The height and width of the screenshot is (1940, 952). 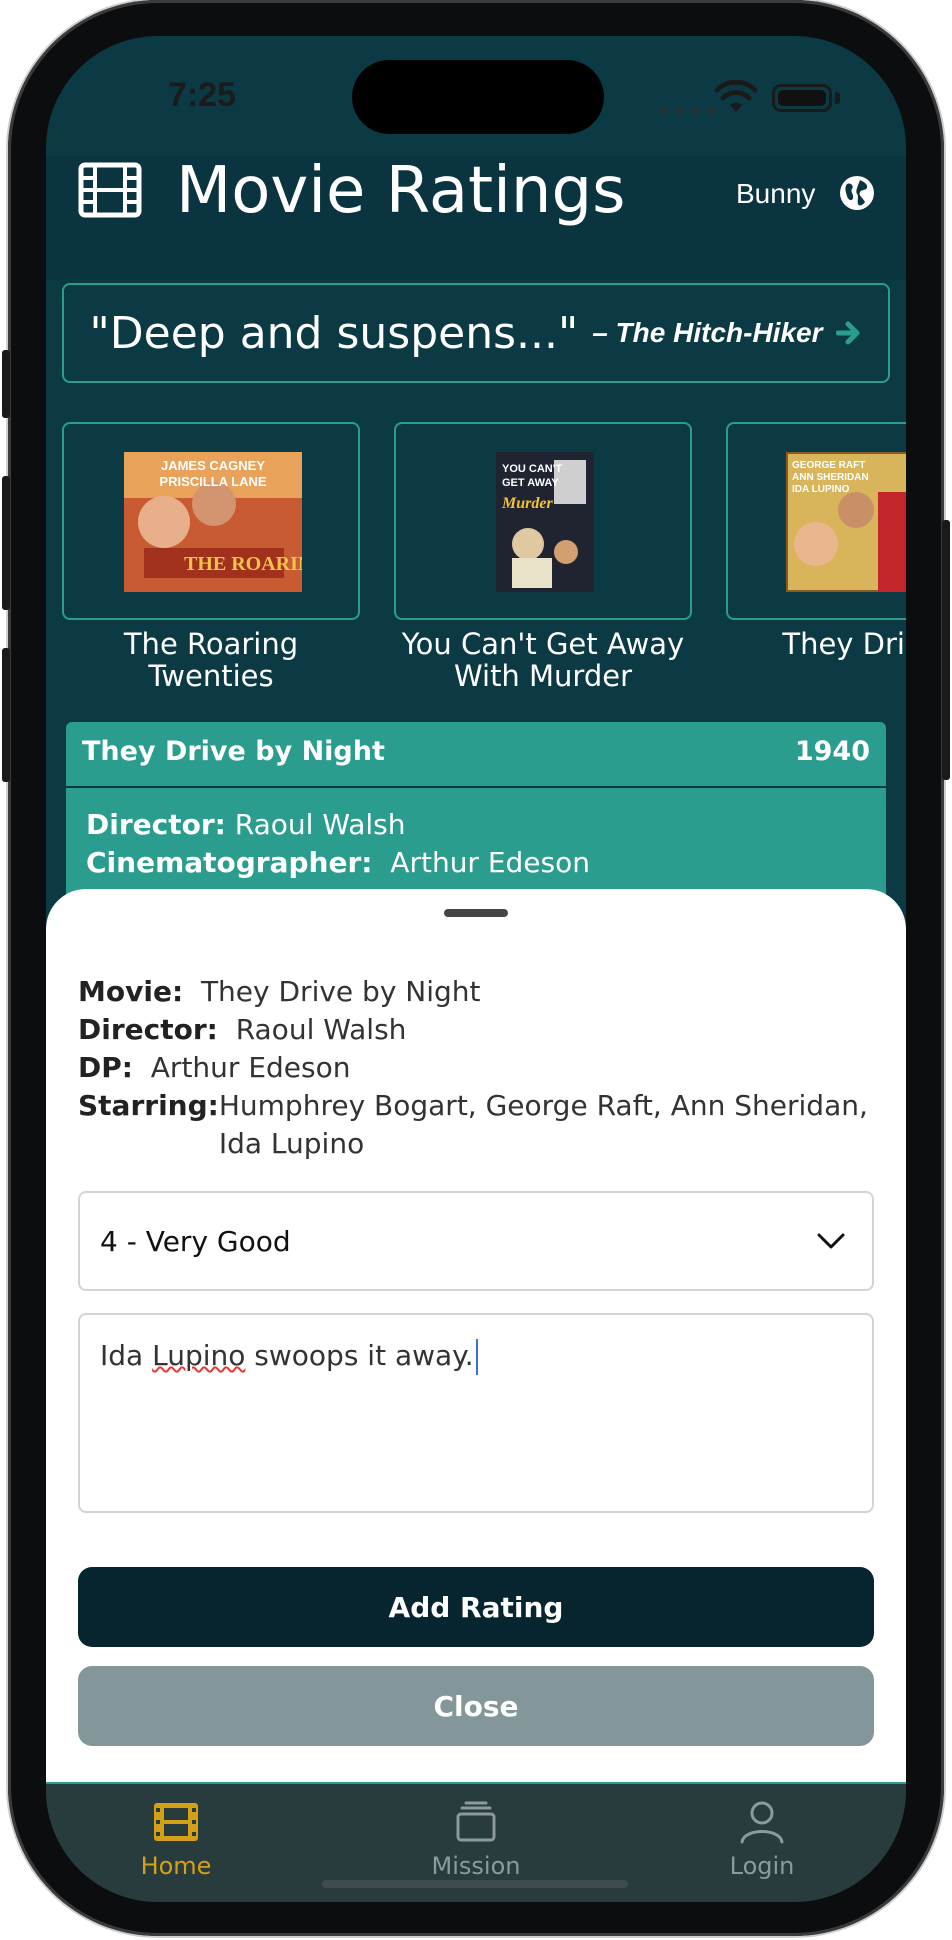 I want to click on svg-text: YOU CAN'T, so click(x=532, y=469).